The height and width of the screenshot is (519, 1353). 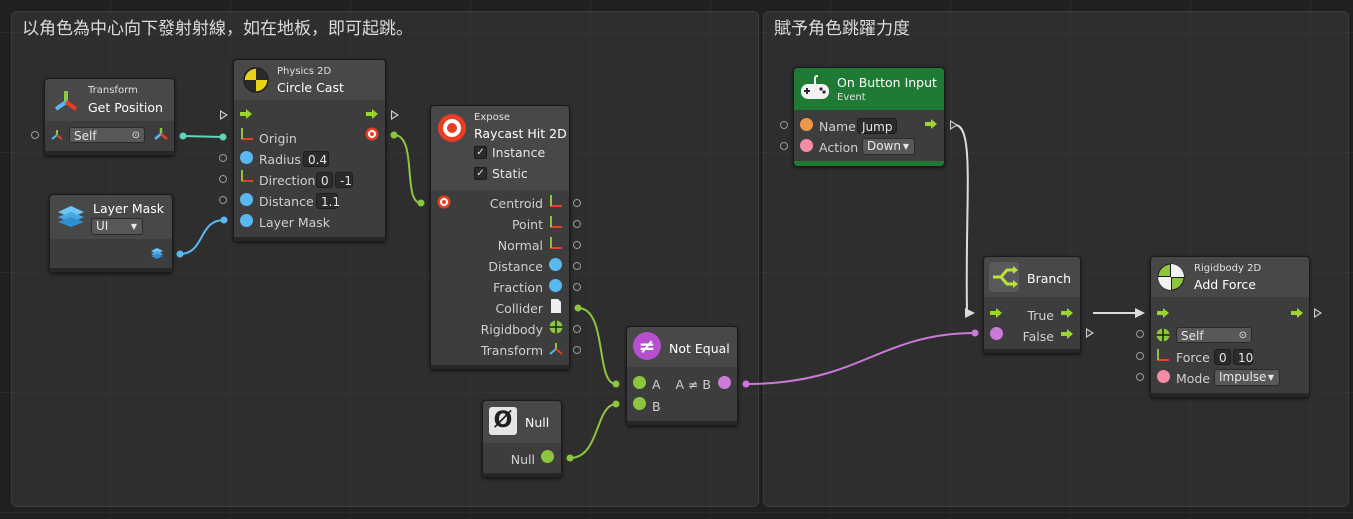 I want to click on name-input-port, so click(x=784, y=125).